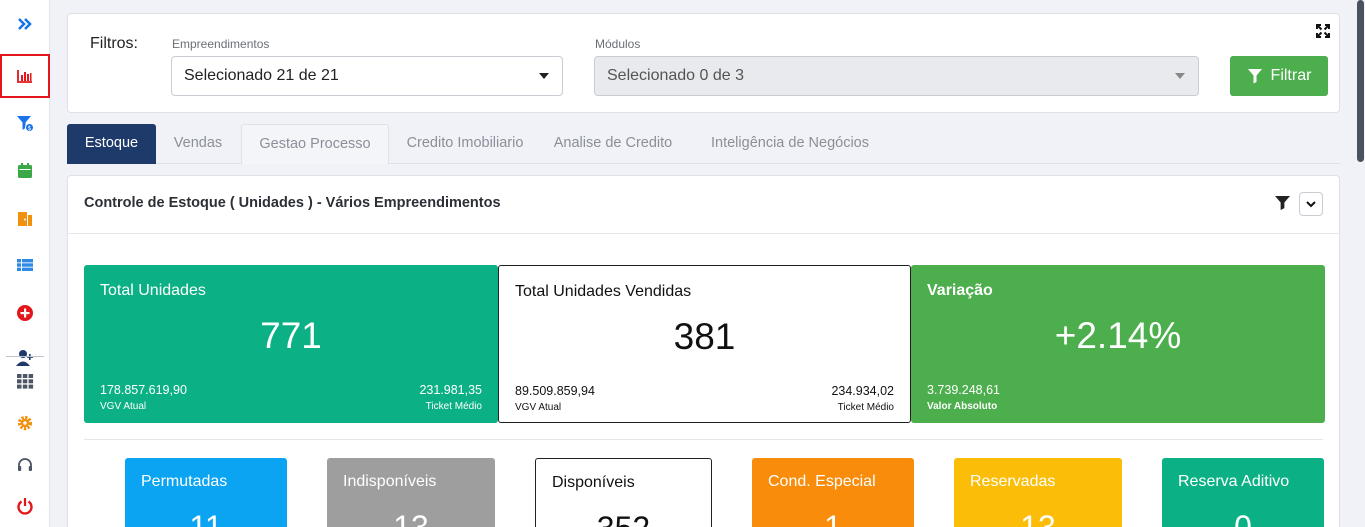 The image size is (1365, 527). What do you see at coordinates (555, 391) in the screenshot?
I see `stat-vgv-value: 89.509.859,94` at bounding box center [555, 391].